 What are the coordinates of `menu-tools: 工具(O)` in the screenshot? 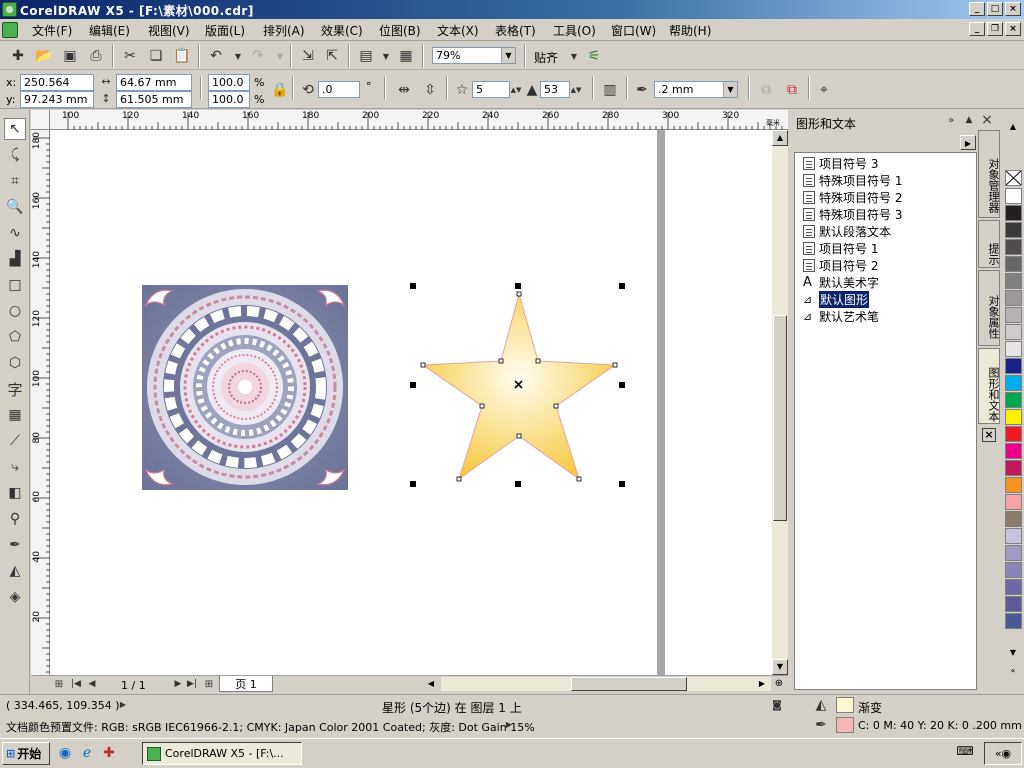 It's located at (574, 30).